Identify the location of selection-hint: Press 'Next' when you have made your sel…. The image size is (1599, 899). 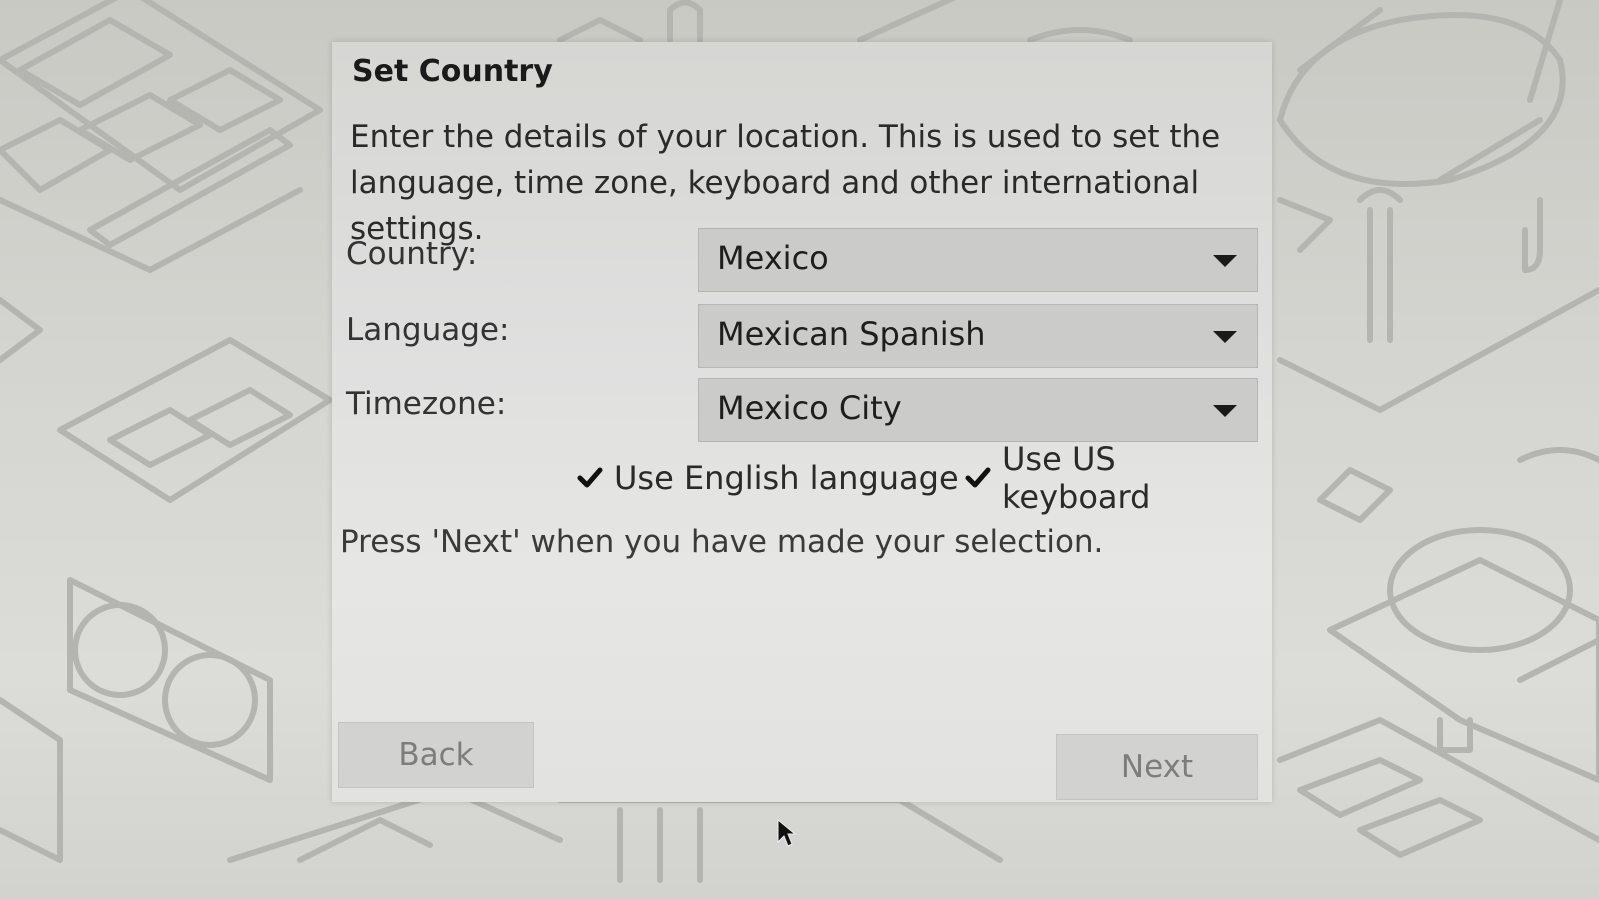
(722, 542).